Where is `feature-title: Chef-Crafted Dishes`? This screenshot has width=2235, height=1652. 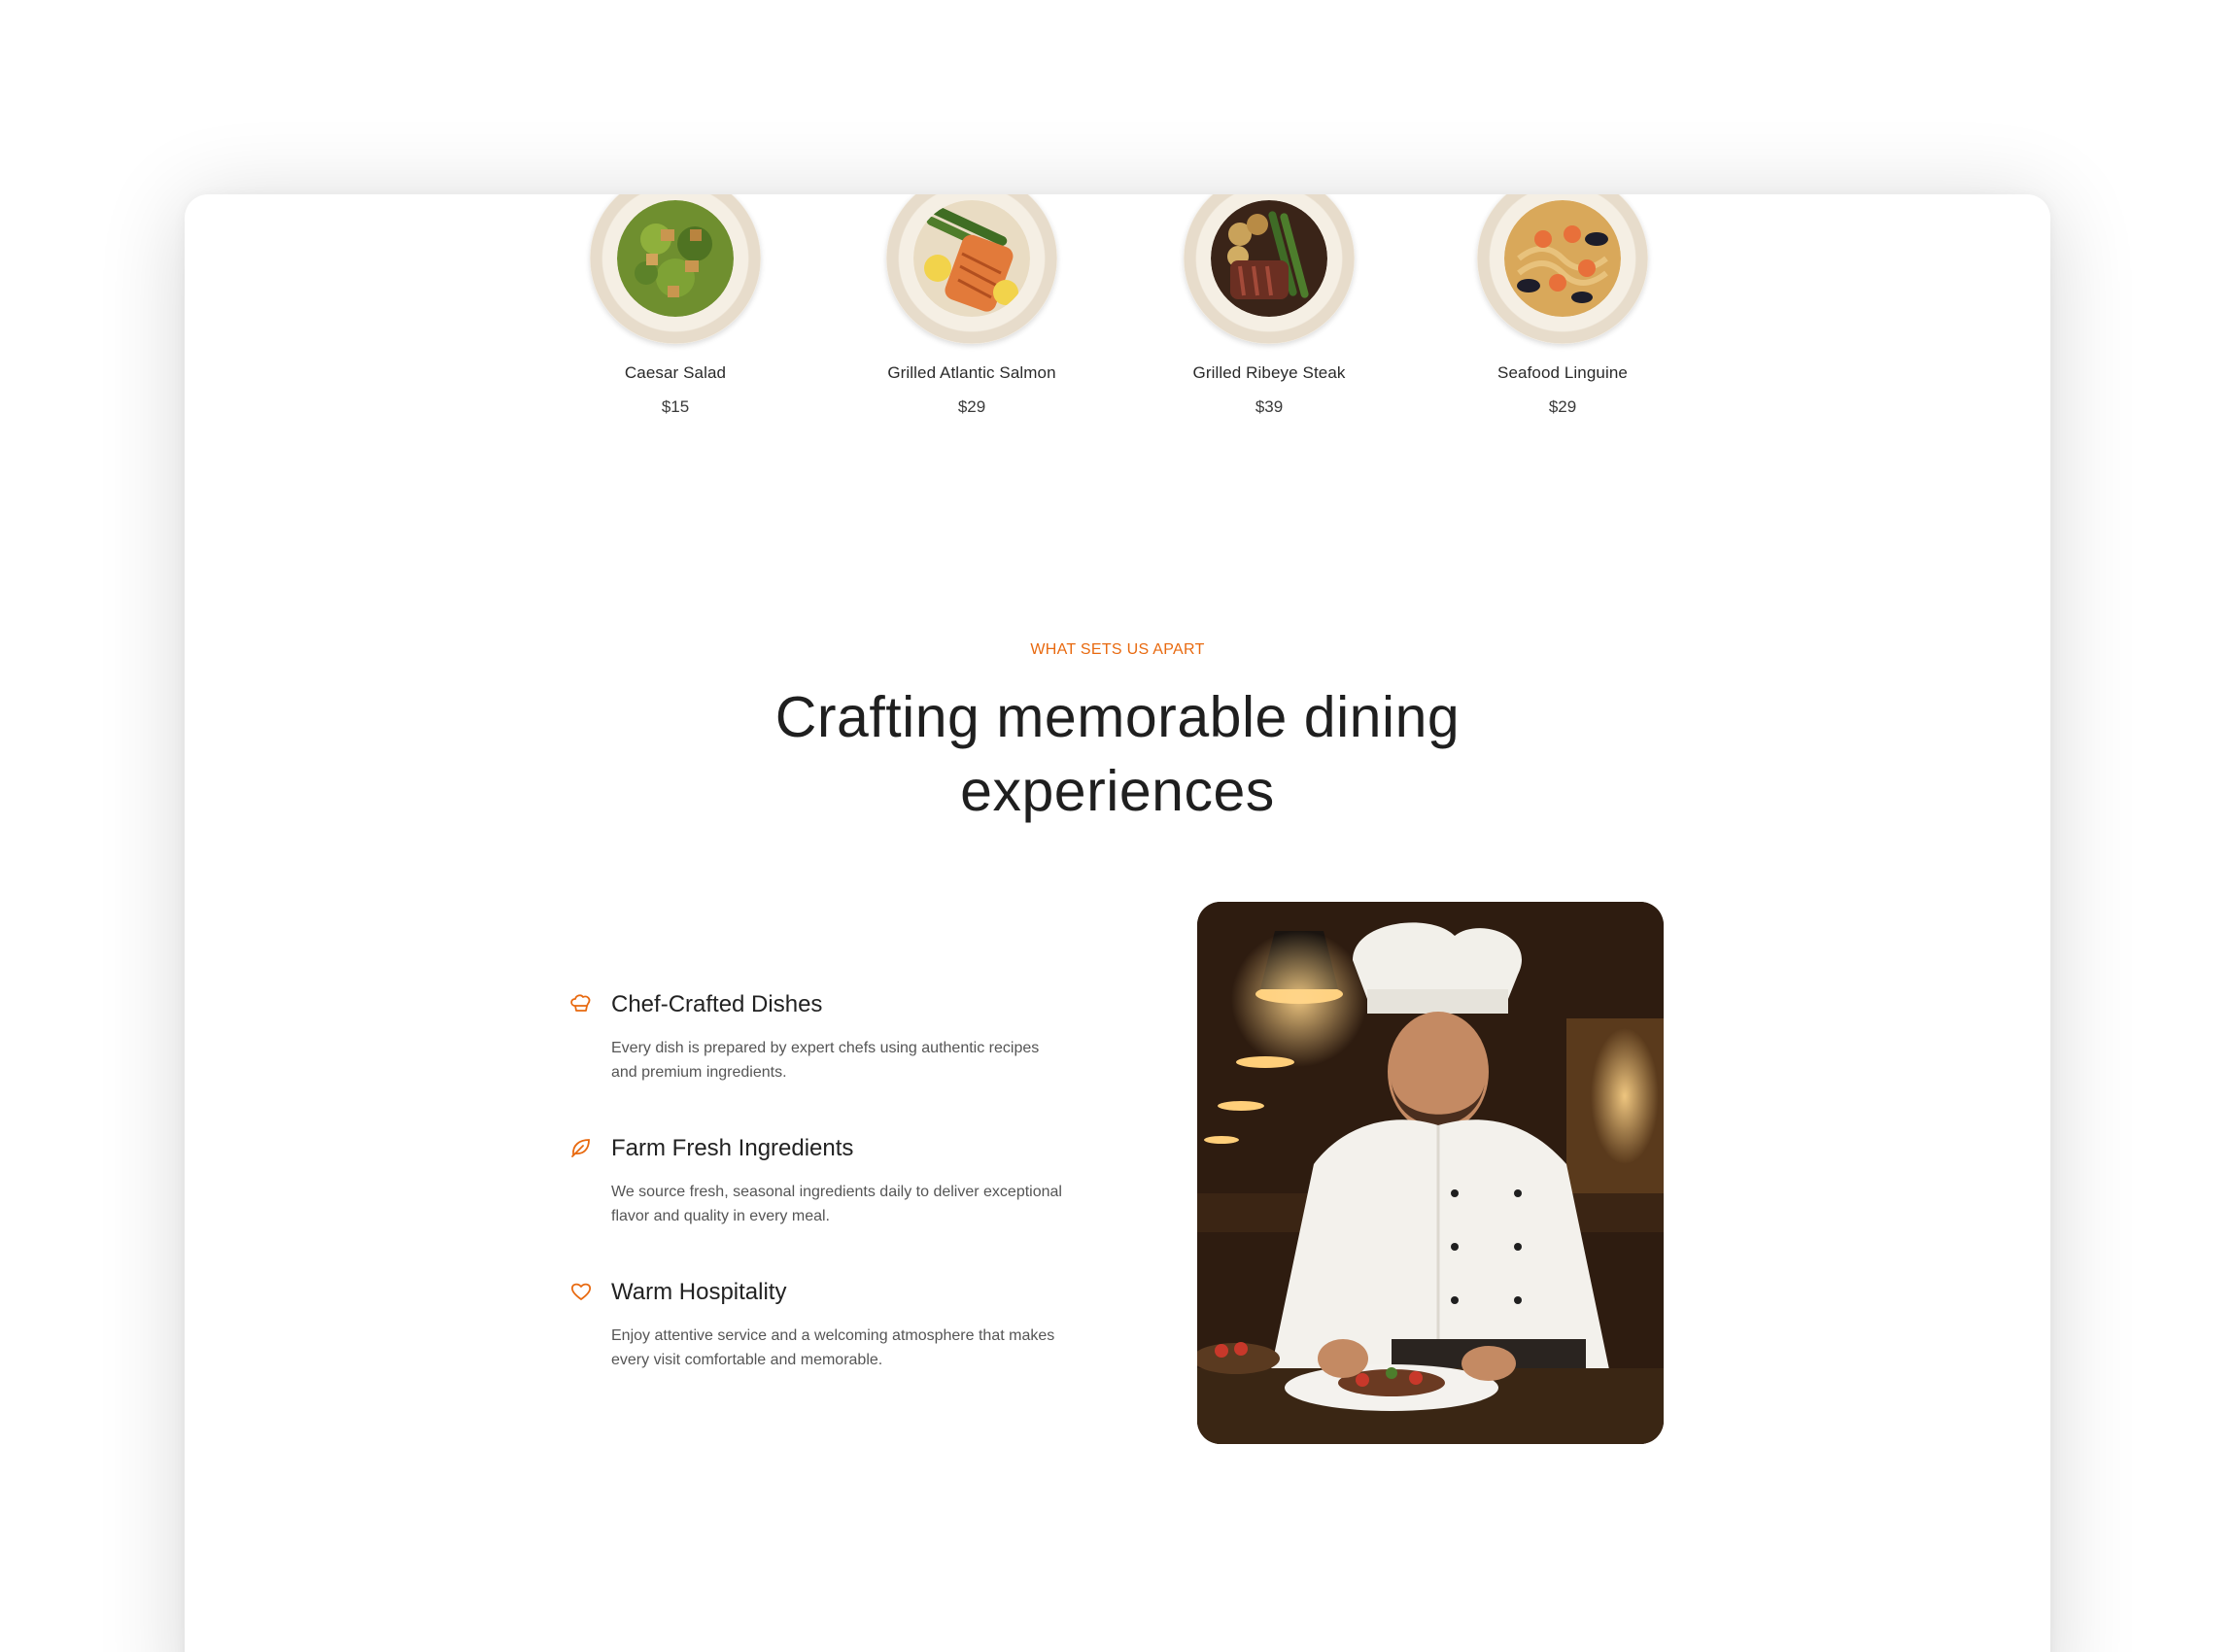 feature-title: Chef-Crafted Dishes is located at coordinates (717, 1004).